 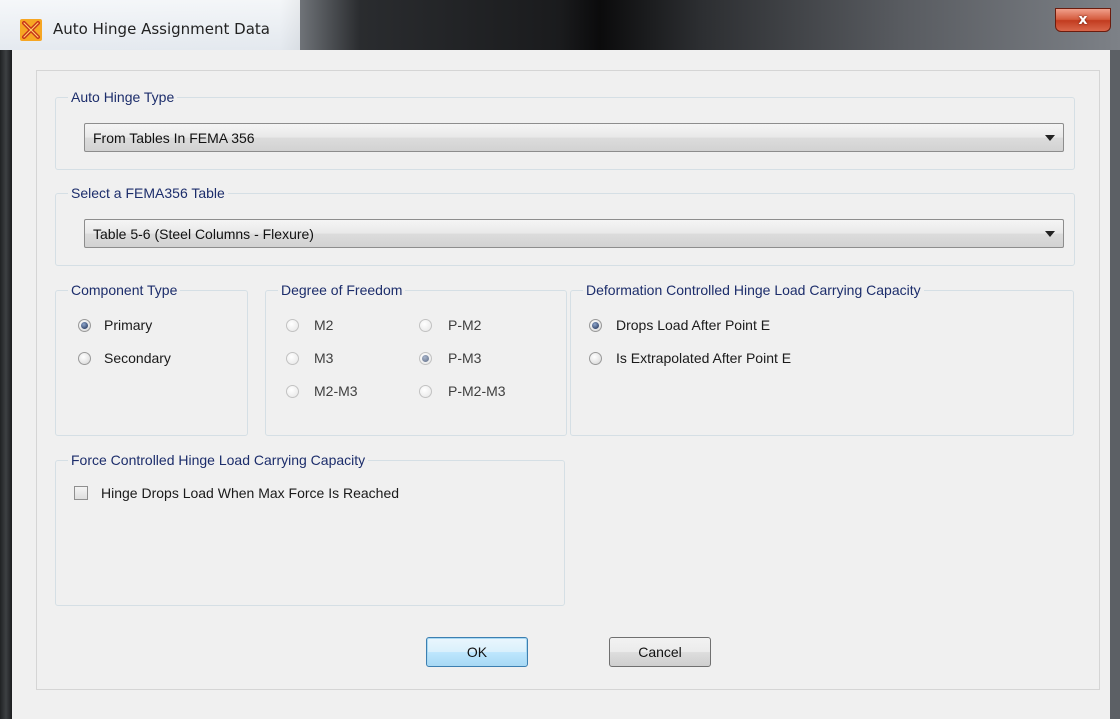 I want to click on m3-label: M3, so click(x=323, y=358).